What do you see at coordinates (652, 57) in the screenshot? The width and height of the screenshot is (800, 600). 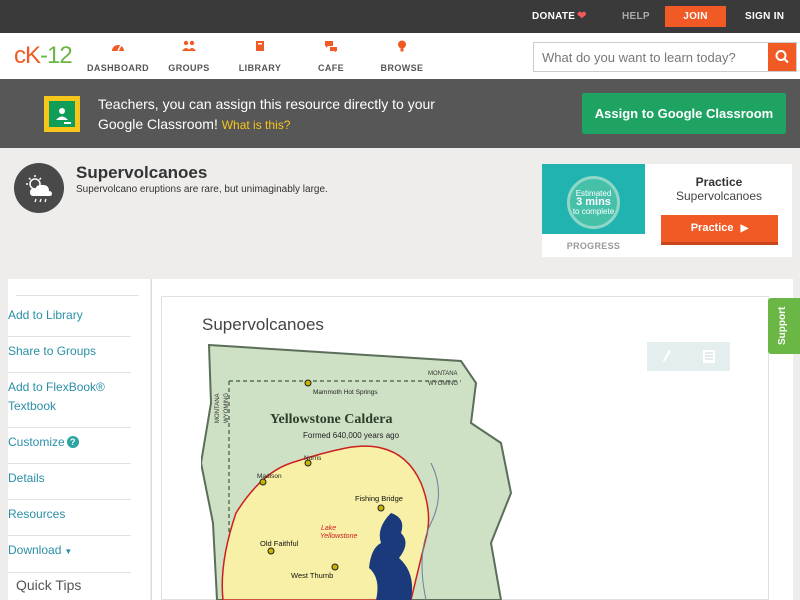 I see `search-input` at bounding box center [652, 57].